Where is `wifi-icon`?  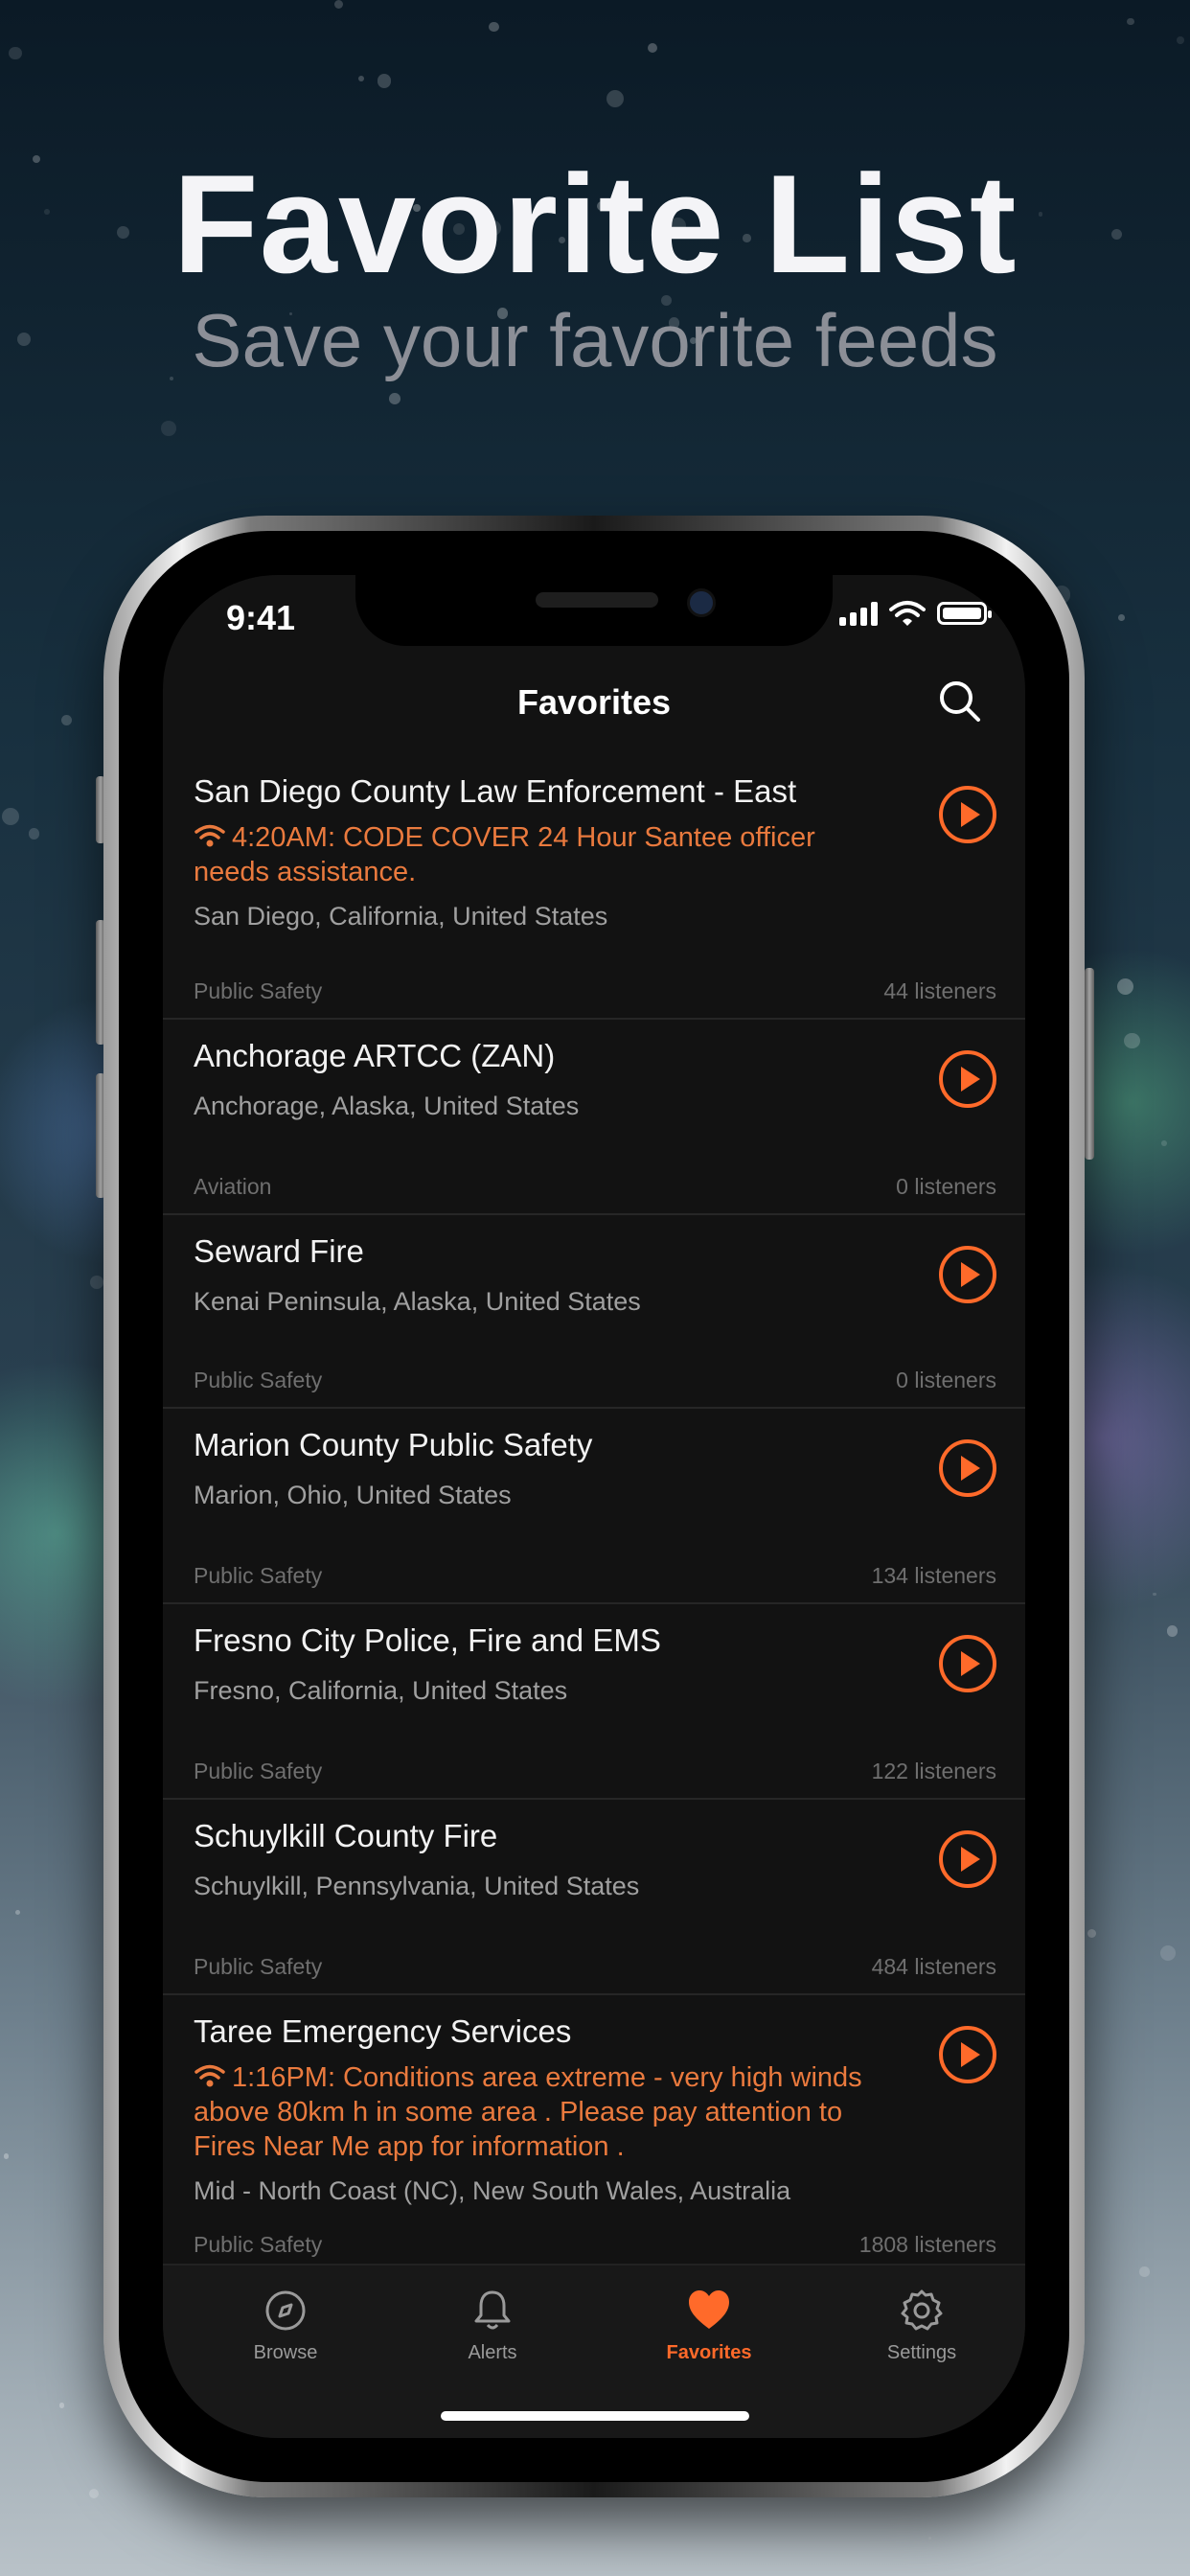
wifi-icon is located at coordinates (907, 613).